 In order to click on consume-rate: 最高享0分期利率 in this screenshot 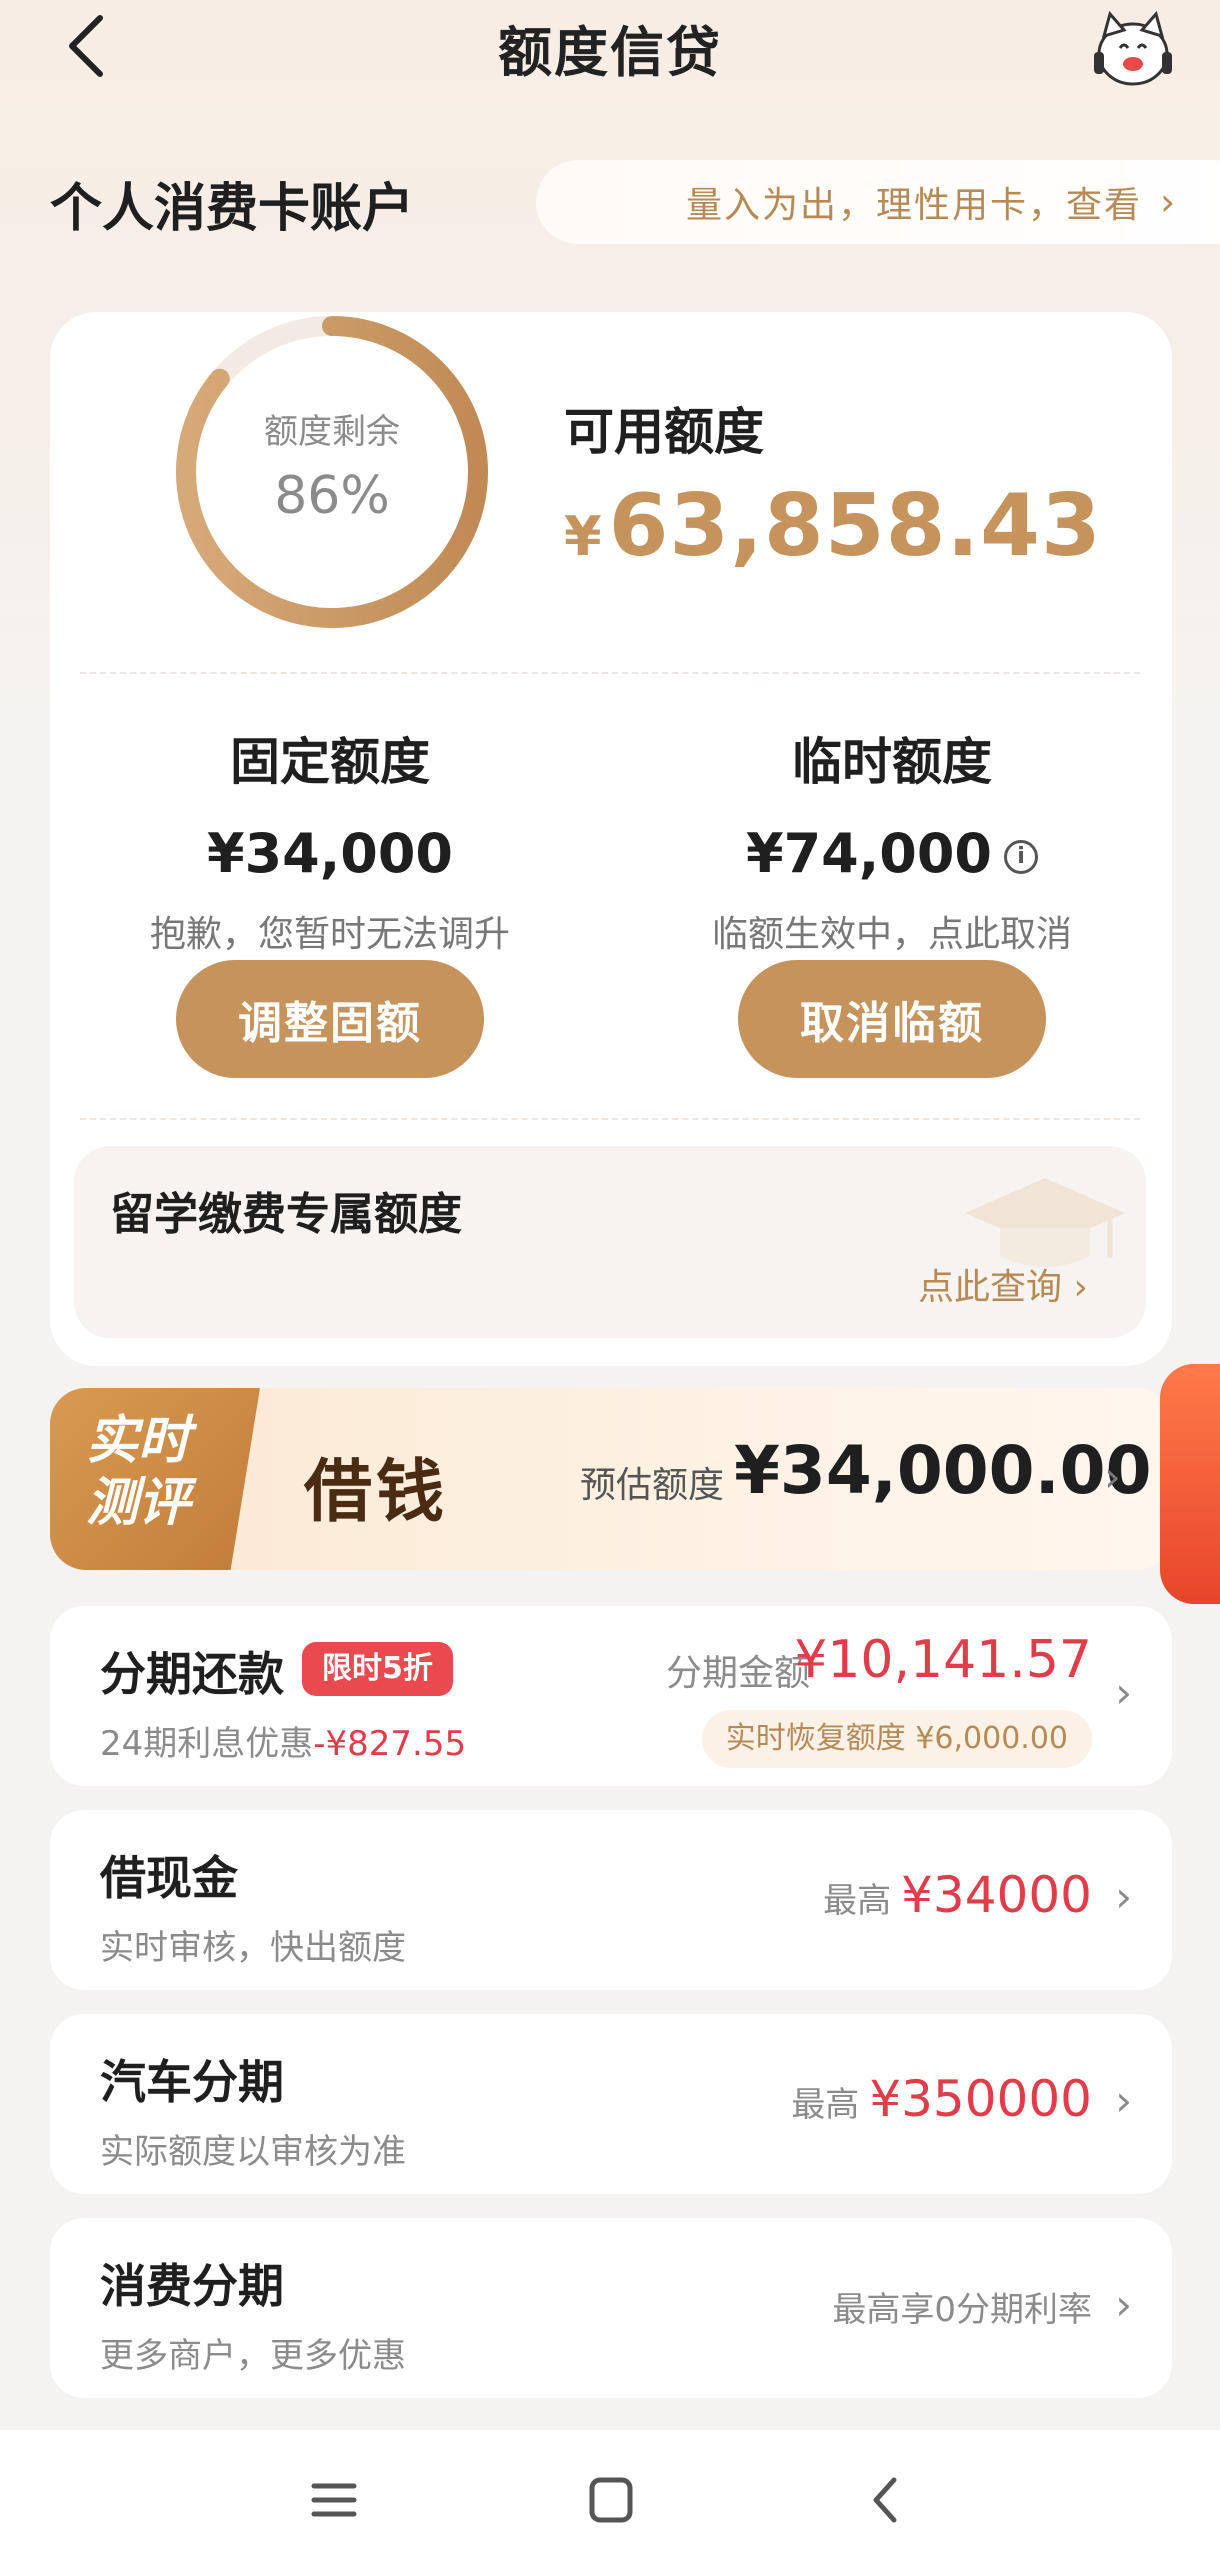, I will do `click(962, 2310)`.